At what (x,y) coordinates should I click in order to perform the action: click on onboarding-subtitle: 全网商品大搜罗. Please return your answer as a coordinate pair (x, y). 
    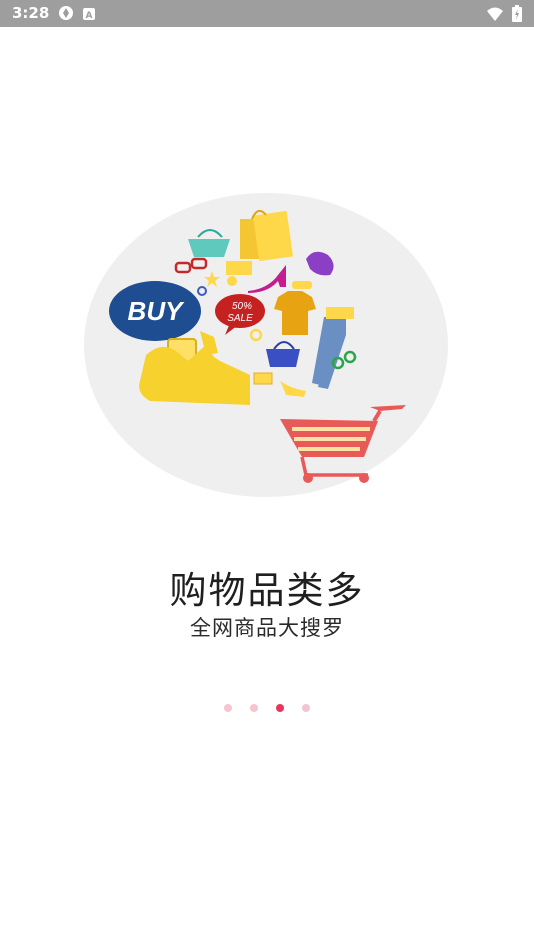
    Looking at the image, I should click on (267, 628).